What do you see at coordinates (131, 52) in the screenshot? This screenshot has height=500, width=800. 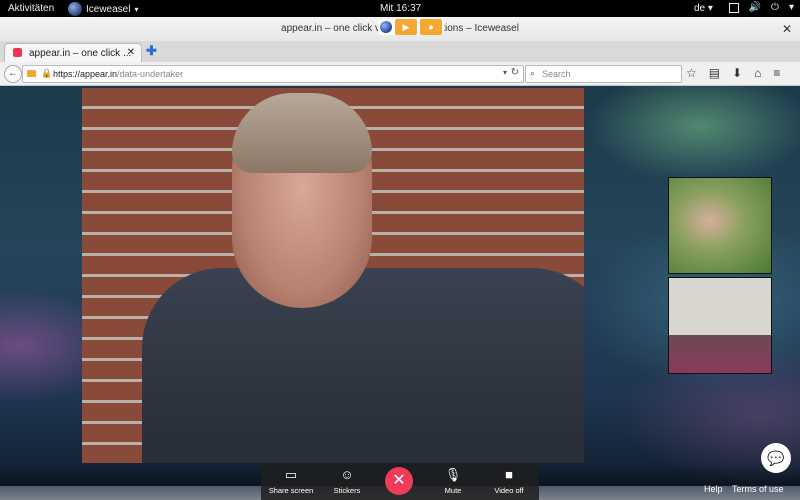 I see `tab-close-icon: ✕` at bounding box center [131, 52].